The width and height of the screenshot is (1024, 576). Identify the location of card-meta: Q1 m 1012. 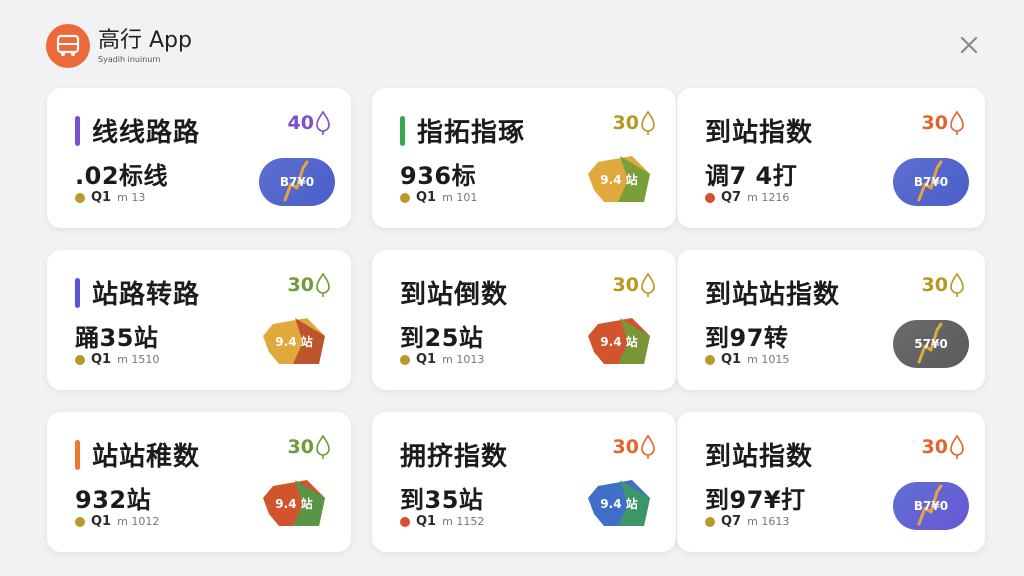
(117, 521).